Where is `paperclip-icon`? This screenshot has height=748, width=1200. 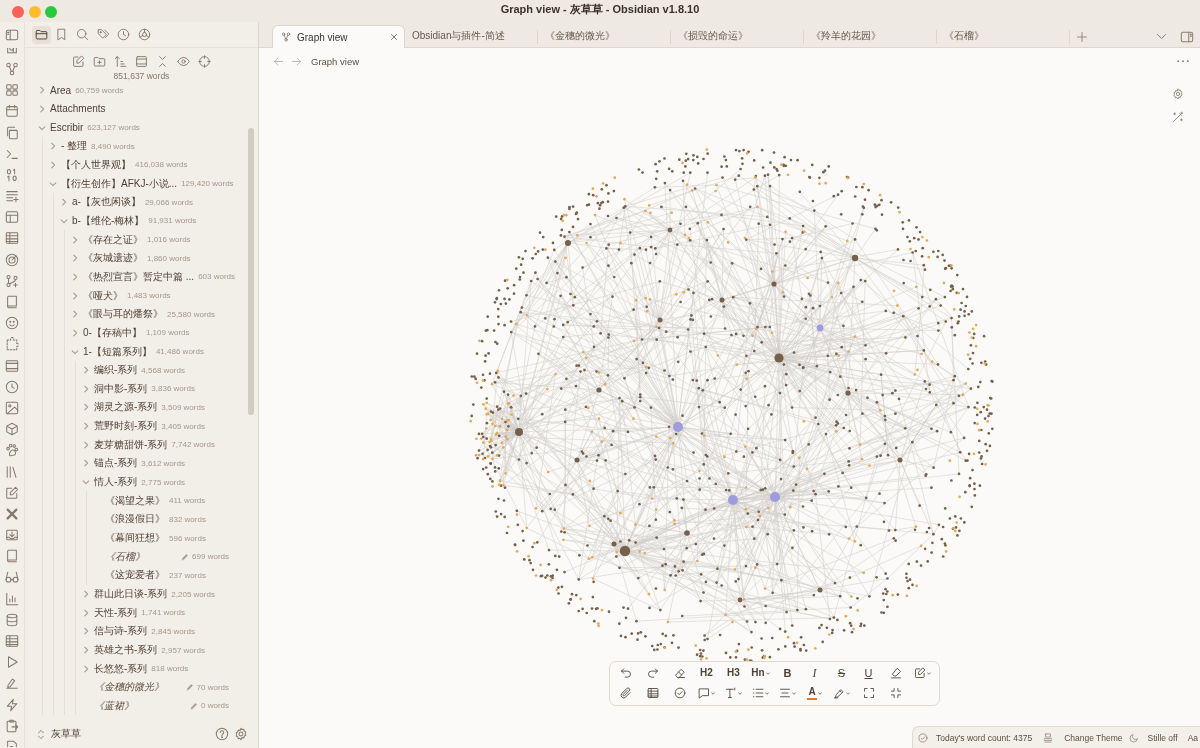
paperclip-icon is located at coordinates (625, 693).